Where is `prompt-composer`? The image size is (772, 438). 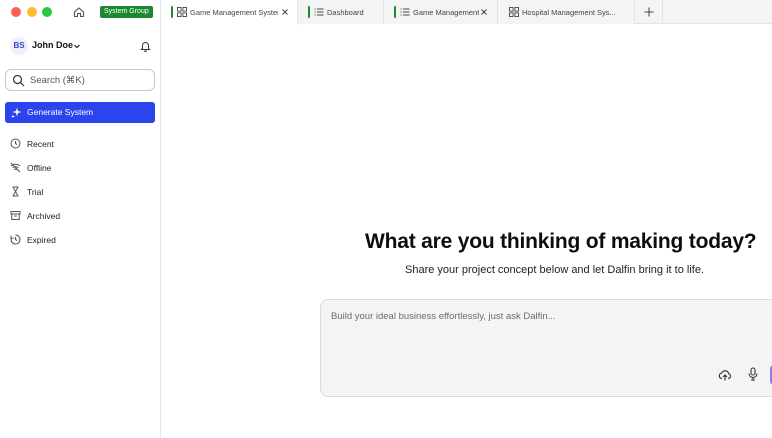
prompt-composer is located at coordinates (546, 348).